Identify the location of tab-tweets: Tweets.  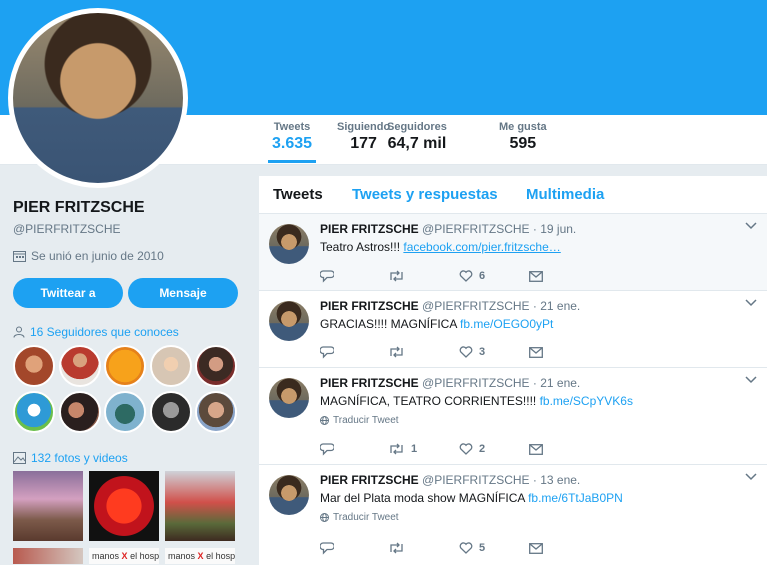
(298, 194).